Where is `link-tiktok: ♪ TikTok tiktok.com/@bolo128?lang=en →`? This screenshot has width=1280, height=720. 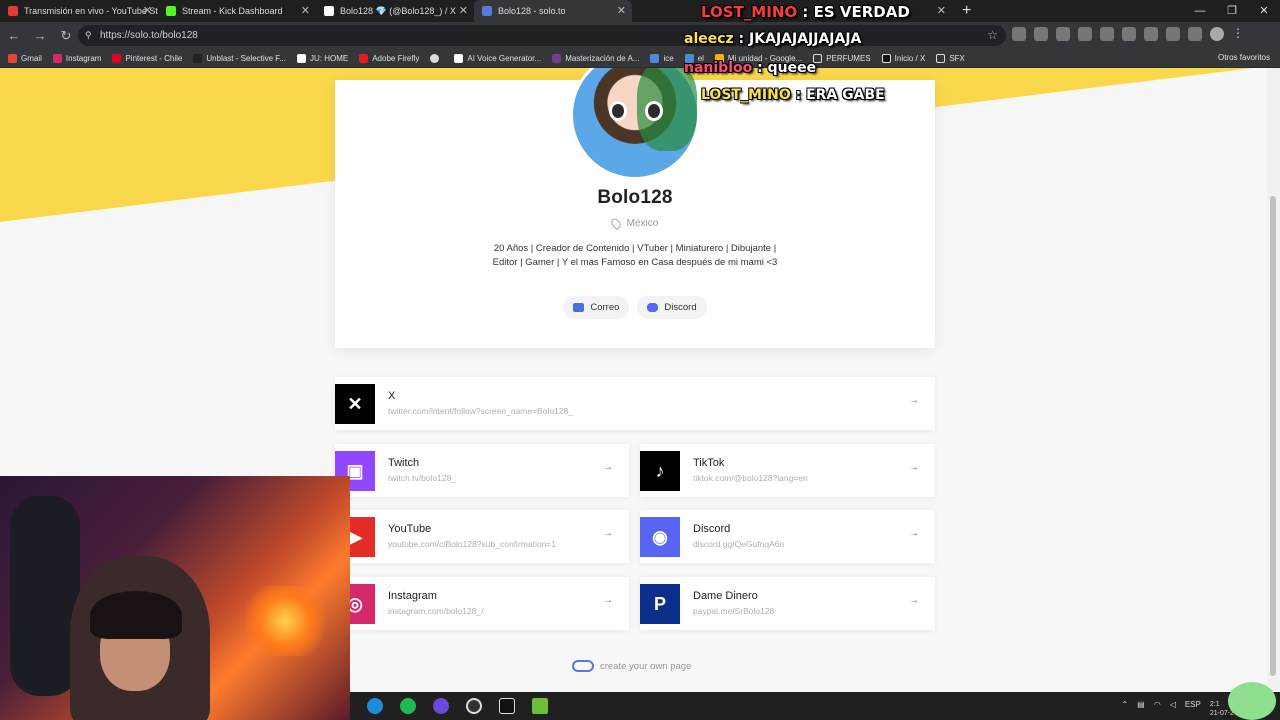 link-tiktok: ♪ TikTok tiktok.com/@bolo128?lang=en → is located at coordinates (787, 470).